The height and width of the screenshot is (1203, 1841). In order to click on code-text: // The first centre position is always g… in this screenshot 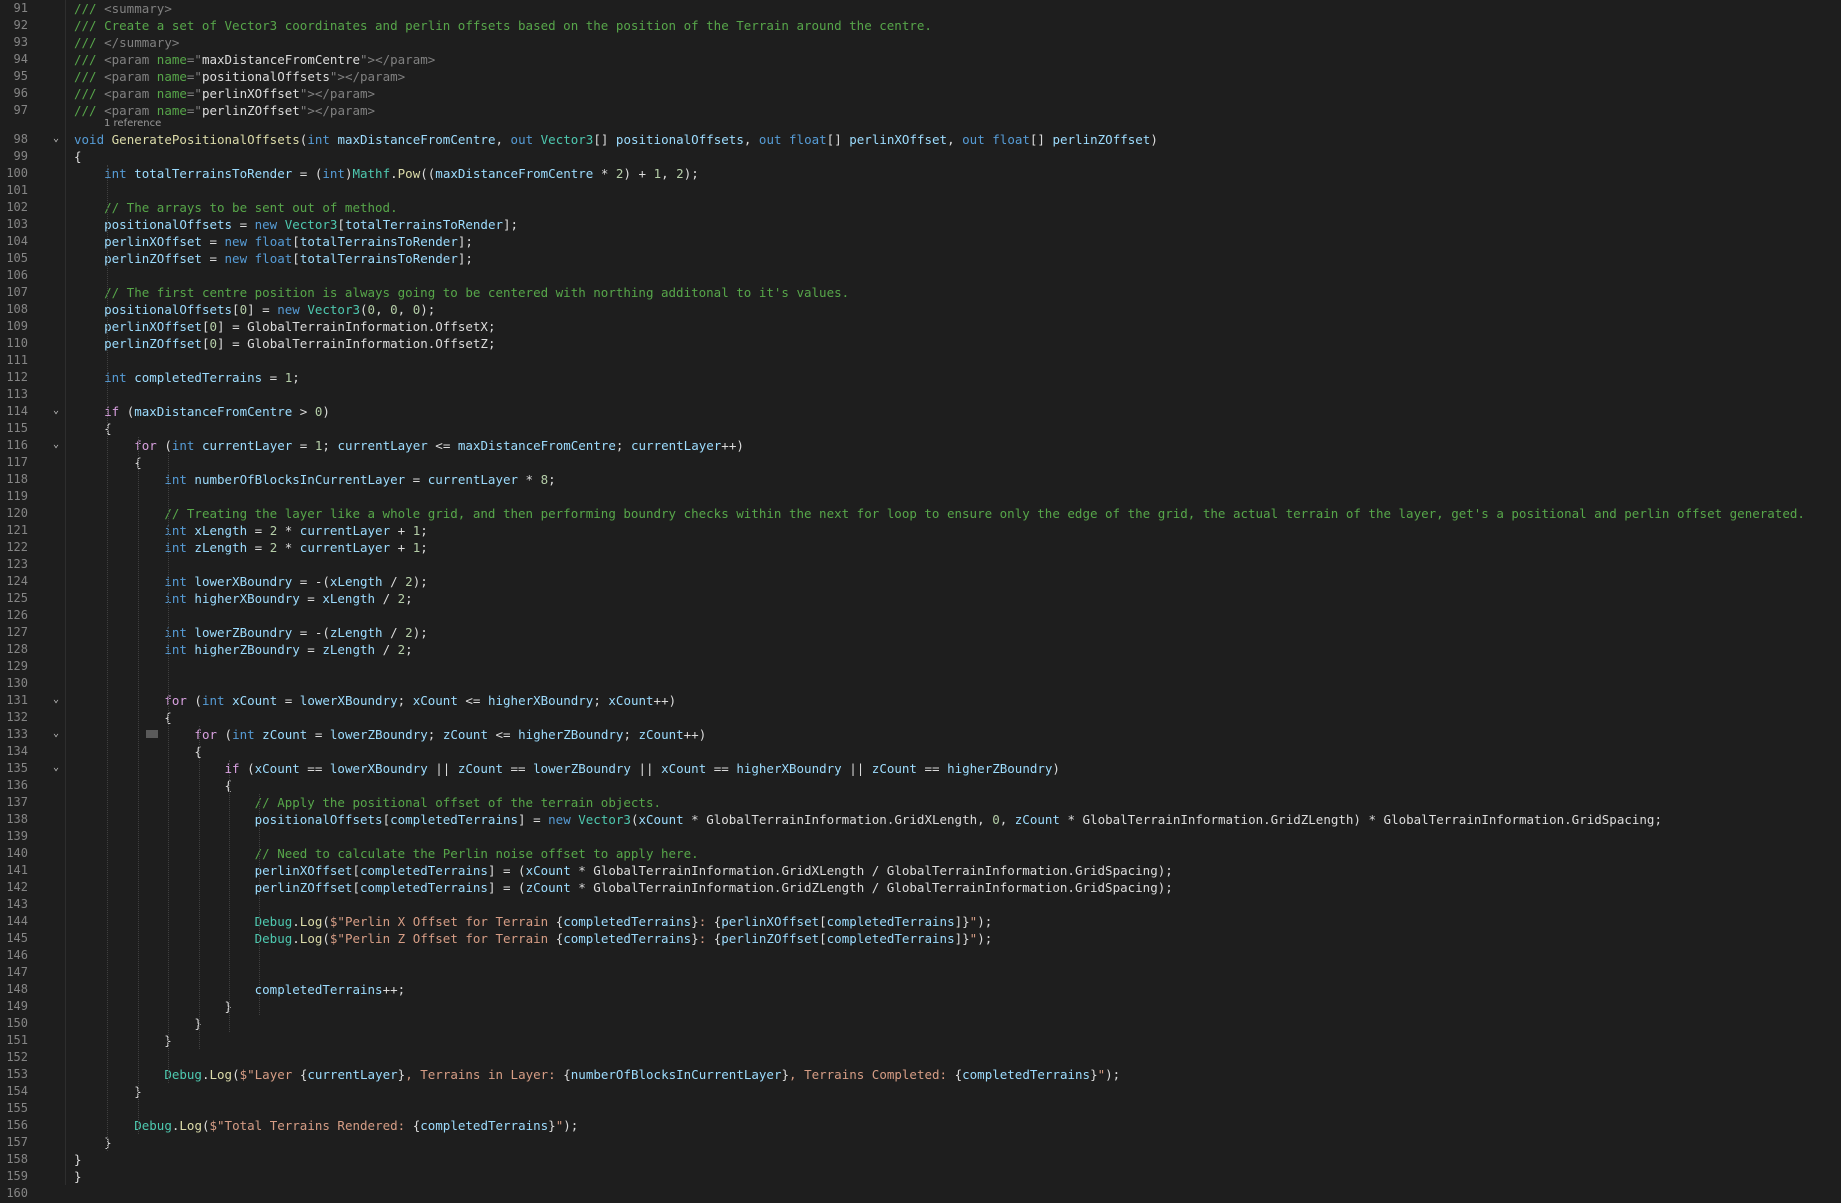, I will do `click(461, 292)`.